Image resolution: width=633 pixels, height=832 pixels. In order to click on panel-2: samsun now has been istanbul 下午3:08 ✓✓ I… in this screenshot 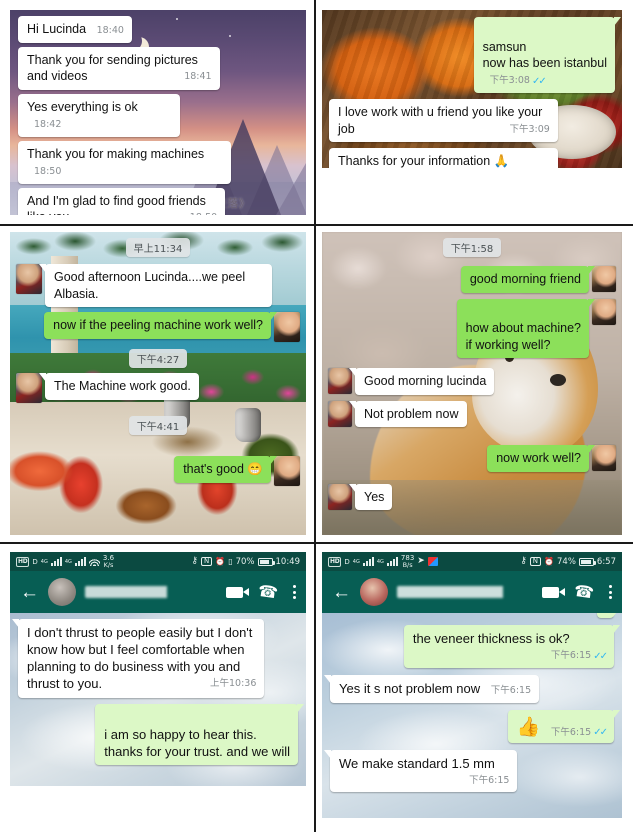, I will do `click(472, 89)`.